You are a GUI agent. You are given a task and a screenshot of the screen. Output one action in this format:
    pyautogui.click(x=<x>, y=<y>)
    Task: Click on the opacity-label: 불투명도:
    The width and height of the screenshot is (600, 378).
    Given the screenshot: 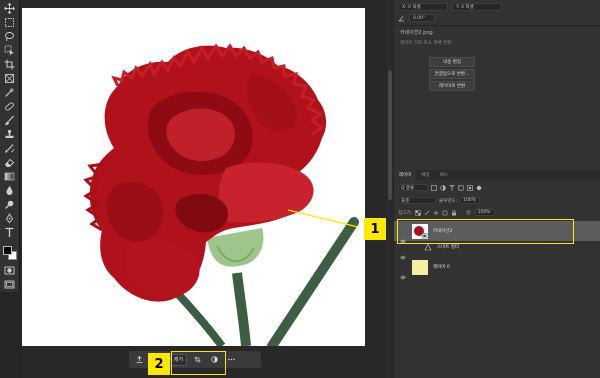 What is the action you would take?
    pyautogui.click(x=448, y=201)
    